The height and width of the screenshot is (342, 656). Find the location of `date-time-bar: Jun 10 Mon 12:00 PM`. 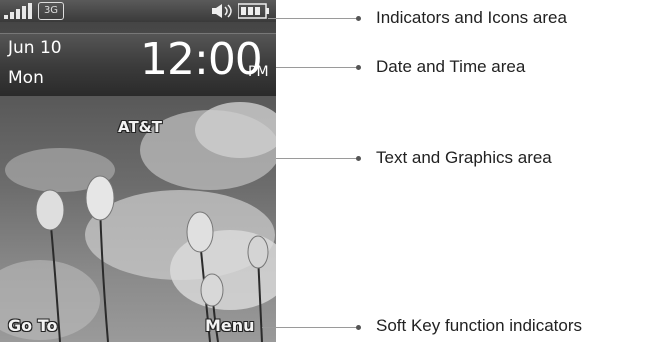

date-time-bar: Jun 10 Mon 12:00 PM is located at coordinates (138, 64).